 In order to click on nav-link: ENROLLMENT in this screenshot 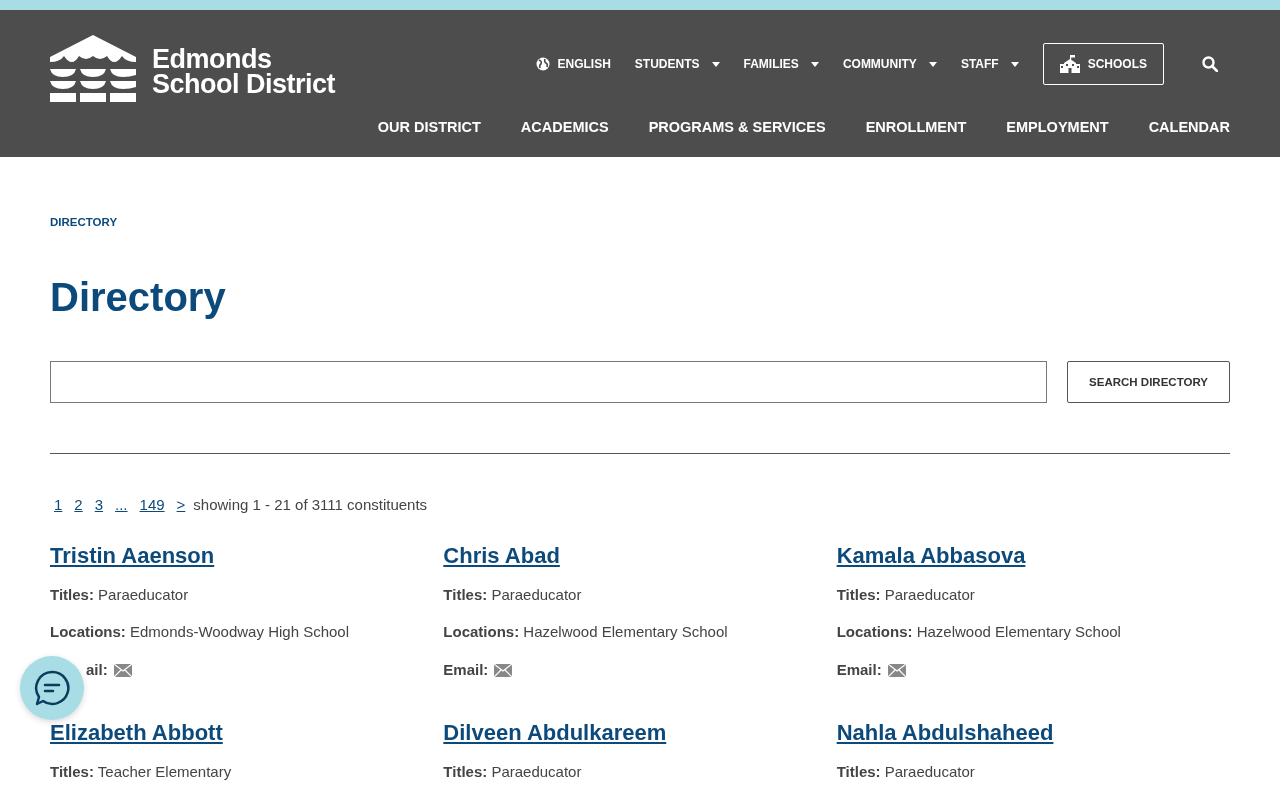, I will do `click(916, 128)`.